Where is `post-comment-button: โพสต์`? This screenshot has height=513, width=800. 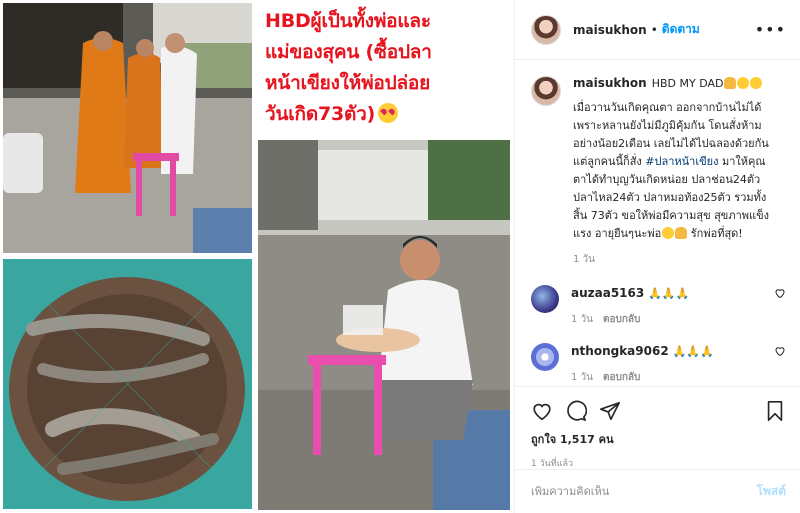 post-comment-button: โพสต์ is located at coordinates (771, 491).